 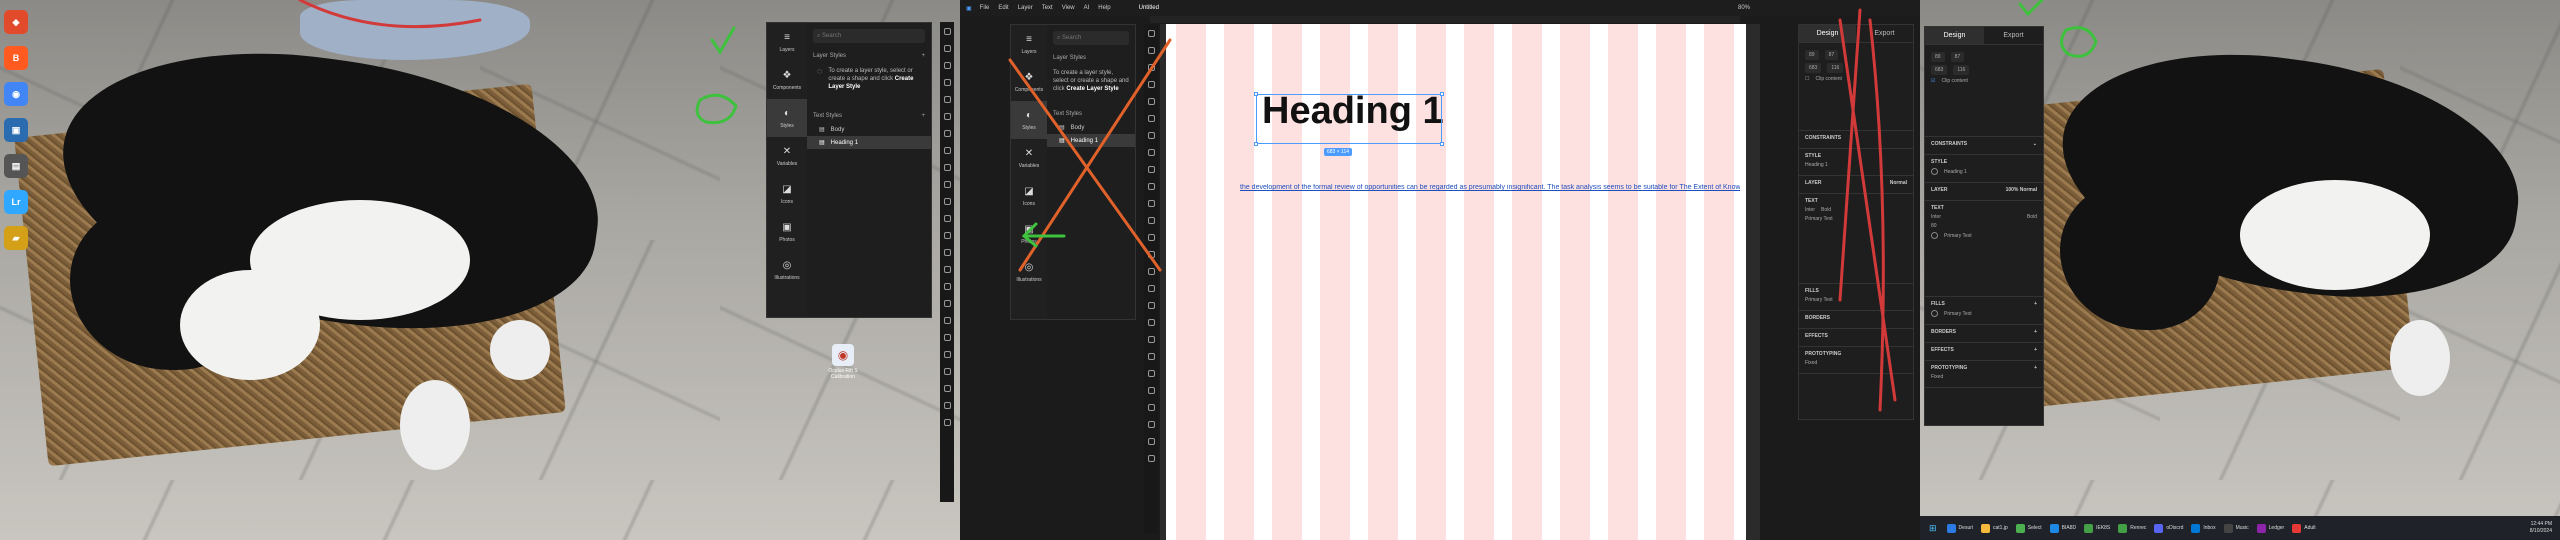 I want to click on y-field: 87, so click(x=1831, y=55).